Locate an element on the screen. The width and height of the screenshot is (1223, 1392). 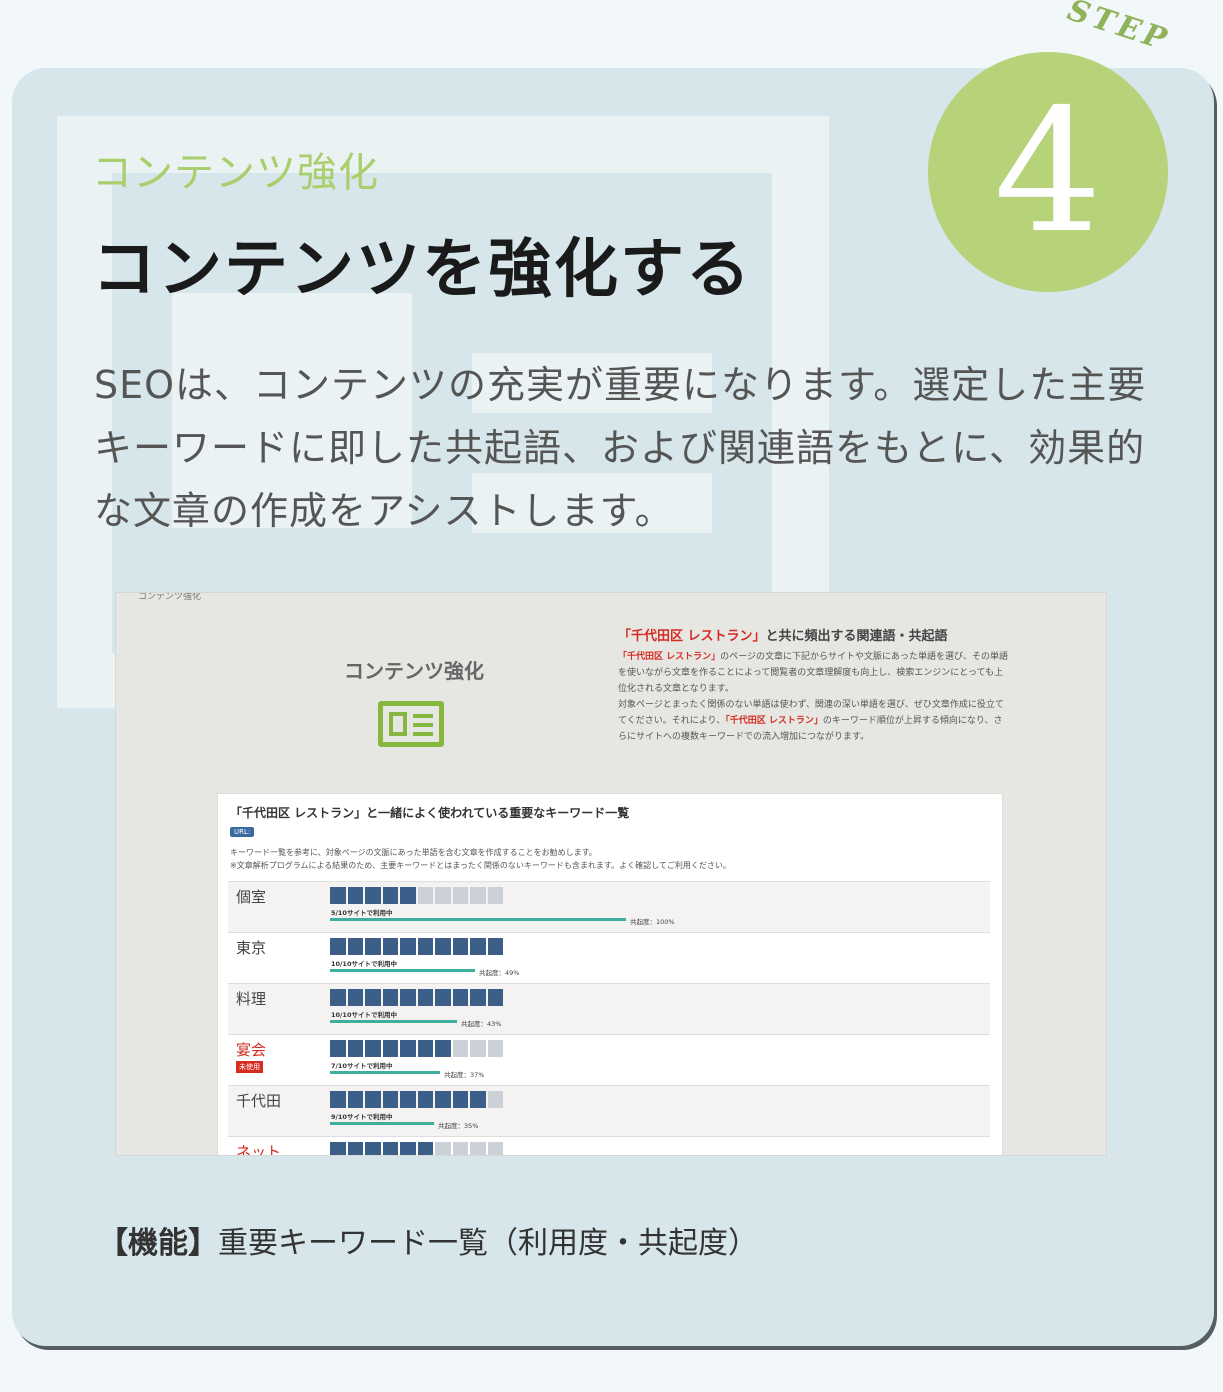
related-title-keyword: 「千代田区 レストラン」 is located at coordinates (692, 636).